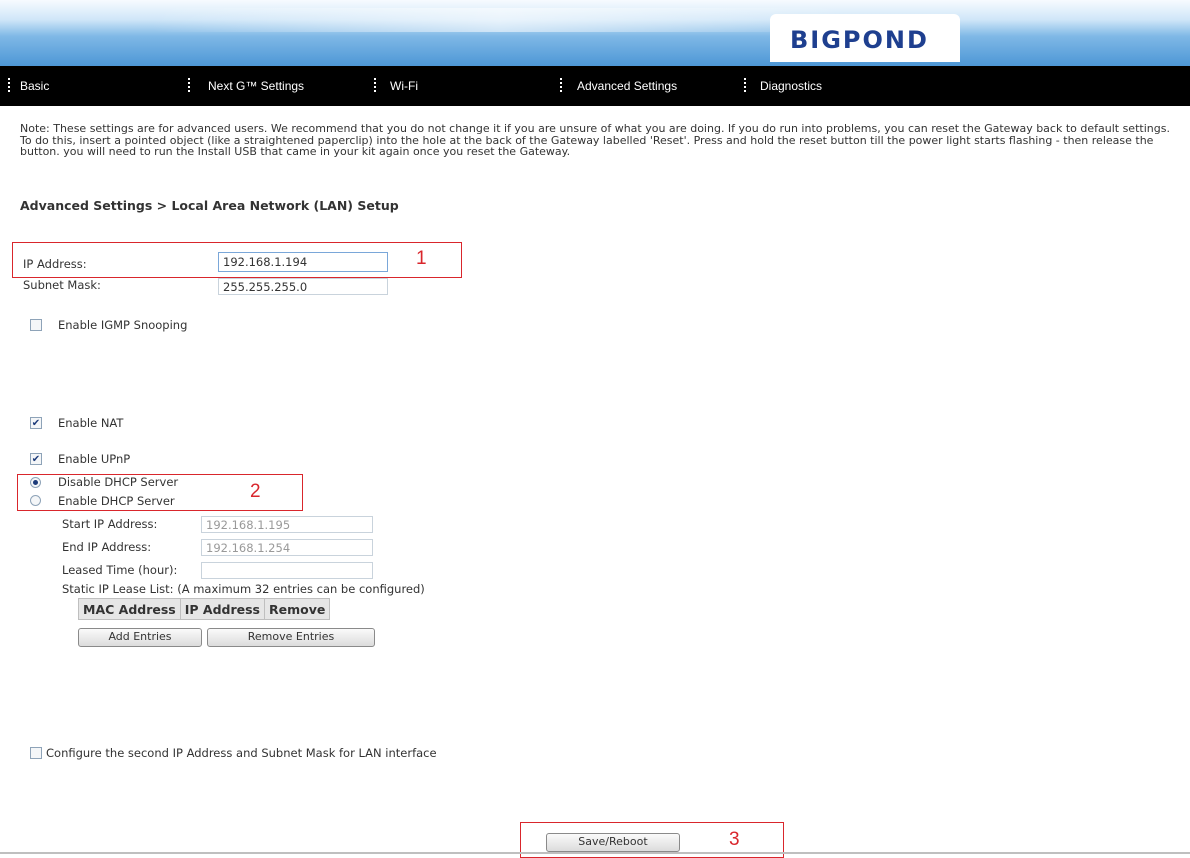 The width and height of the screenshot is (1190, 858). I want to click on nav-item-basic: Basic, so click(34, 86).